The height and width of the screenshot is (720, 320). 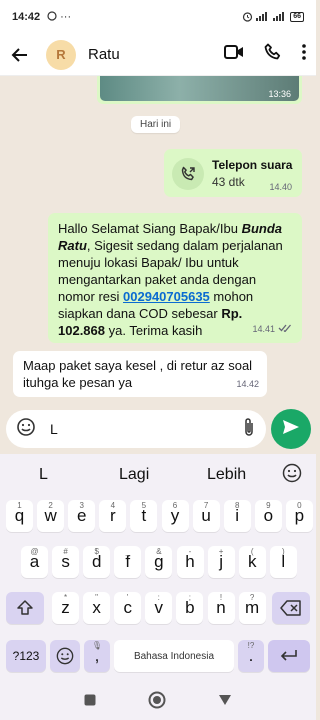 What do you see at coordinates (263, 17) in the screenshot?
I see `signal-icon` at bounding box center [263, 17].